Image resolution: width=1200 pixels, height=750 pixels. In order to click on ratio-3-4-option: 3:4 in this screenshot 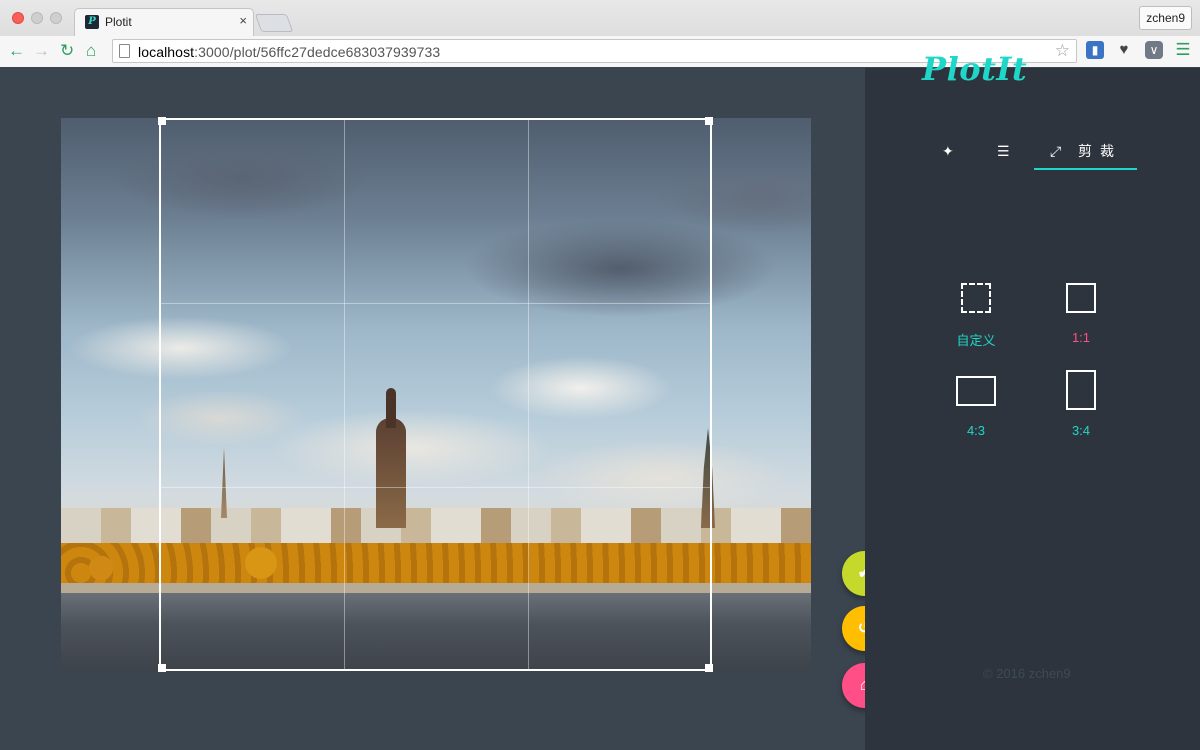, I will do `click(1081, 415)`.